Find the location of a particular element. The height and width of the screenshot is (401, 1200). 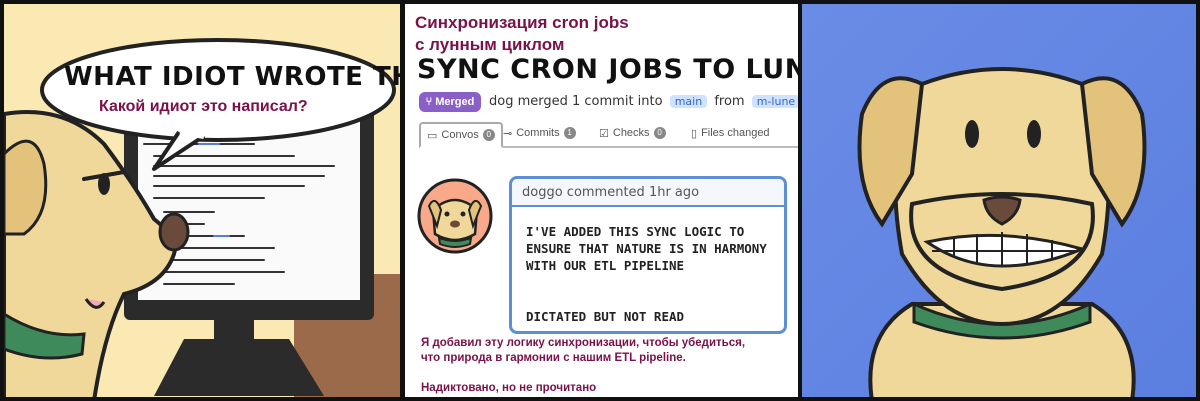

speech-bubble-icon: ▭ is located at coordinates (432, 135).